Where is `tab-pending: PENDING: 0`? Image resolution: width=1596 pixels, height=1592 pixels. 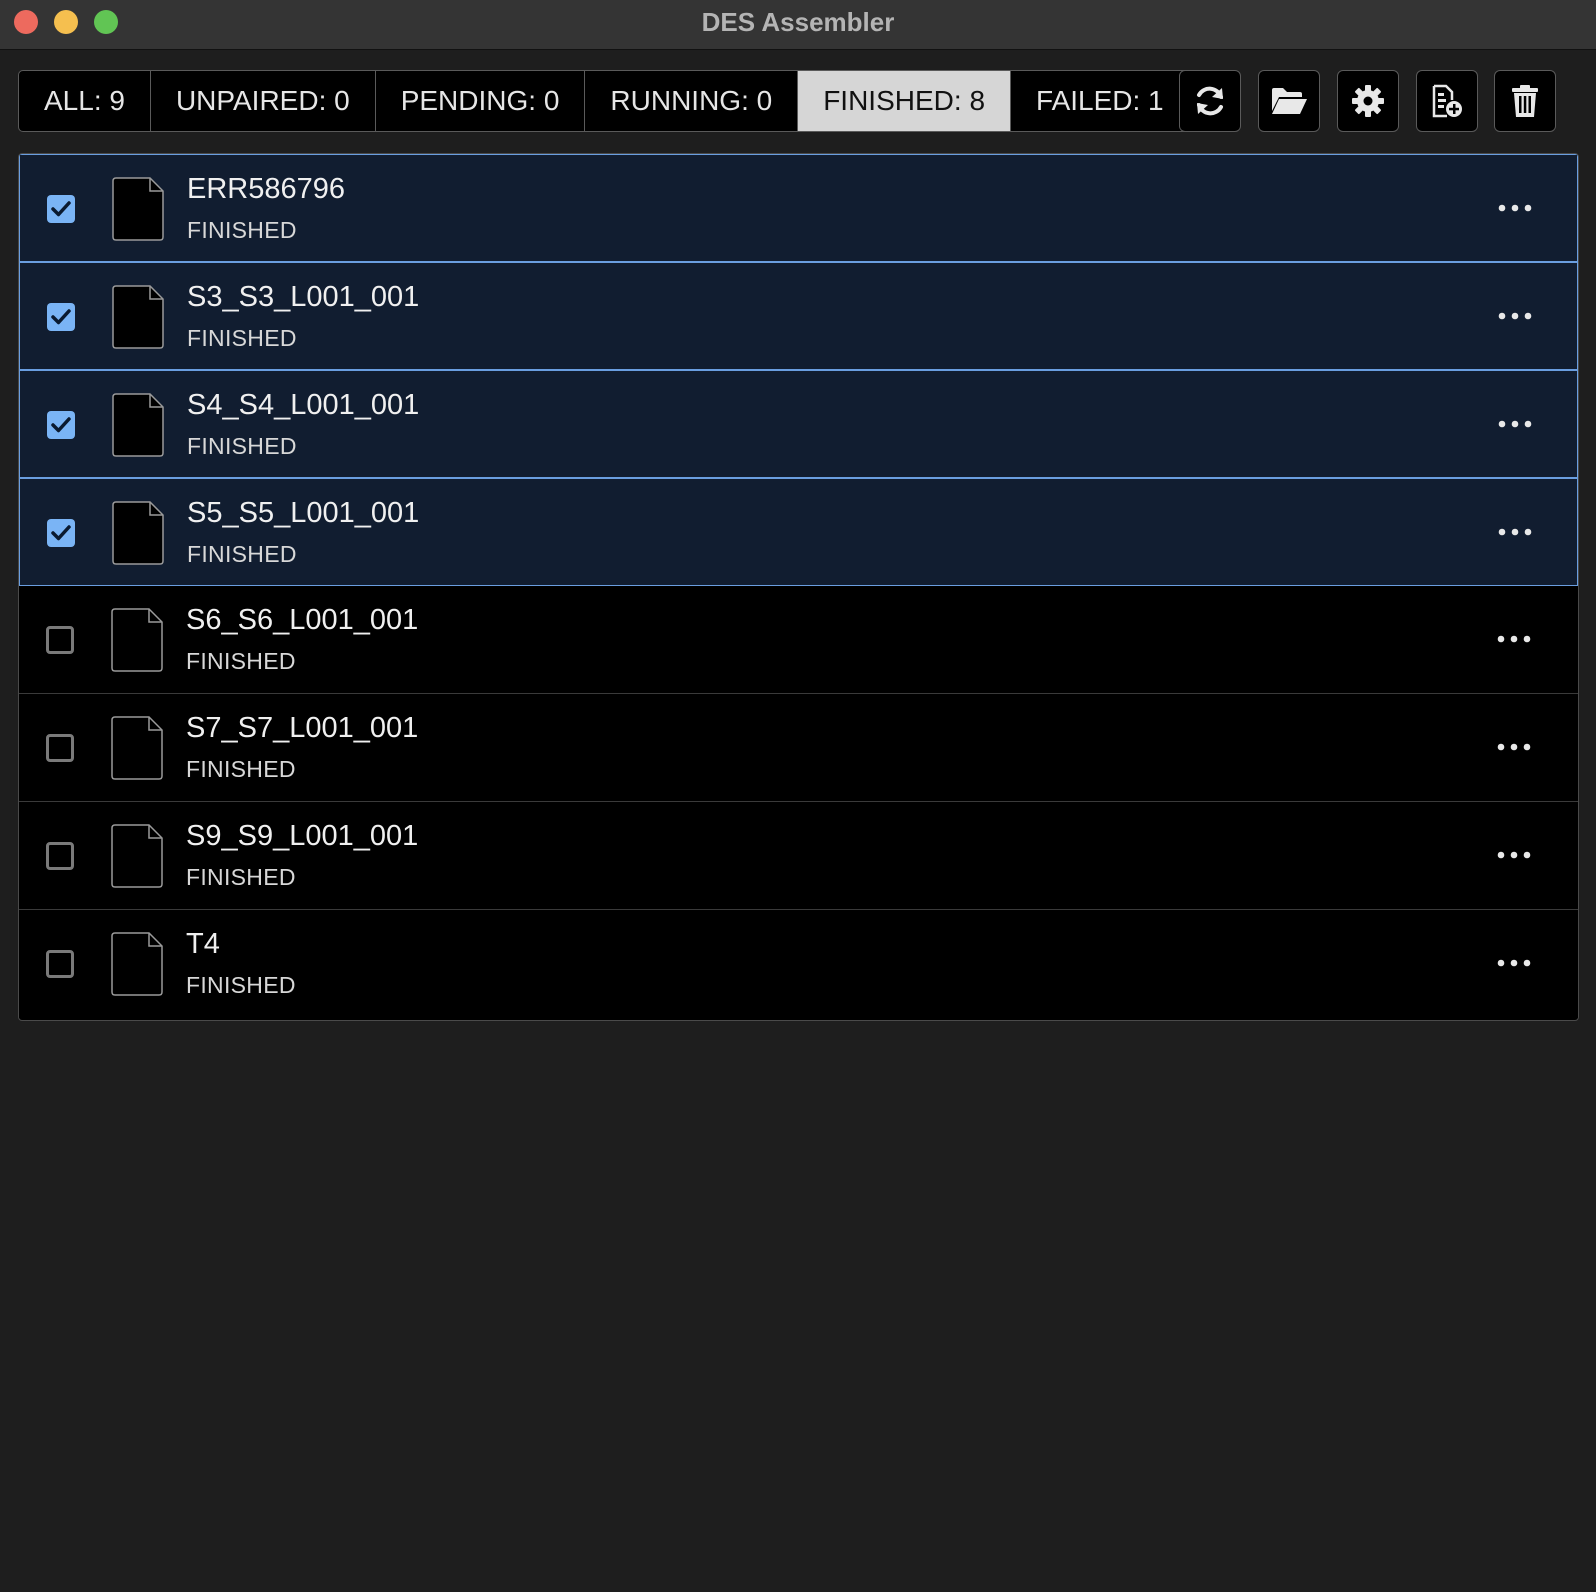
tab-pending: PENDING: 0 is located at coordinates (481, 101).